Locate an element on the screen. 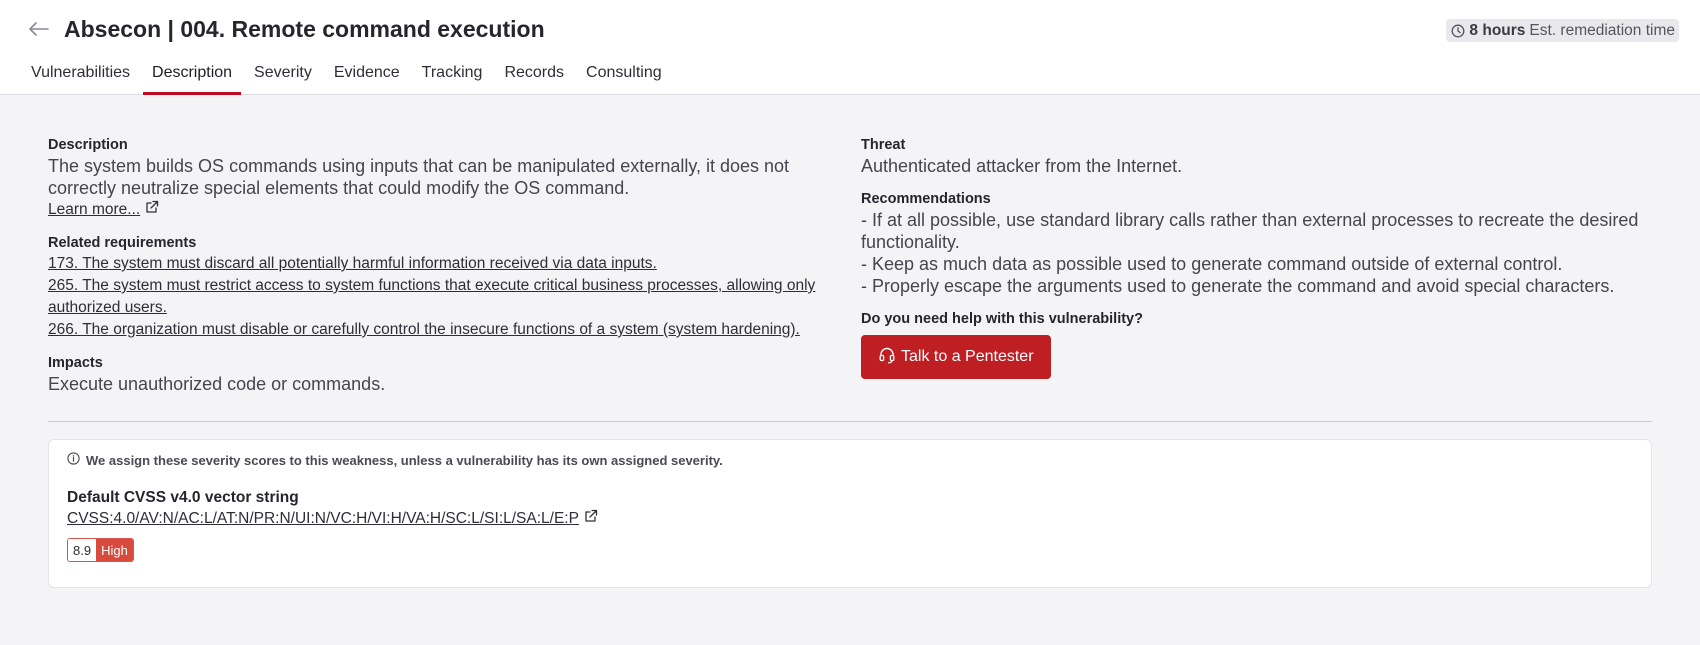  page-title: Absecon | 004. Remote command execution is located at coordinates (304, 29).